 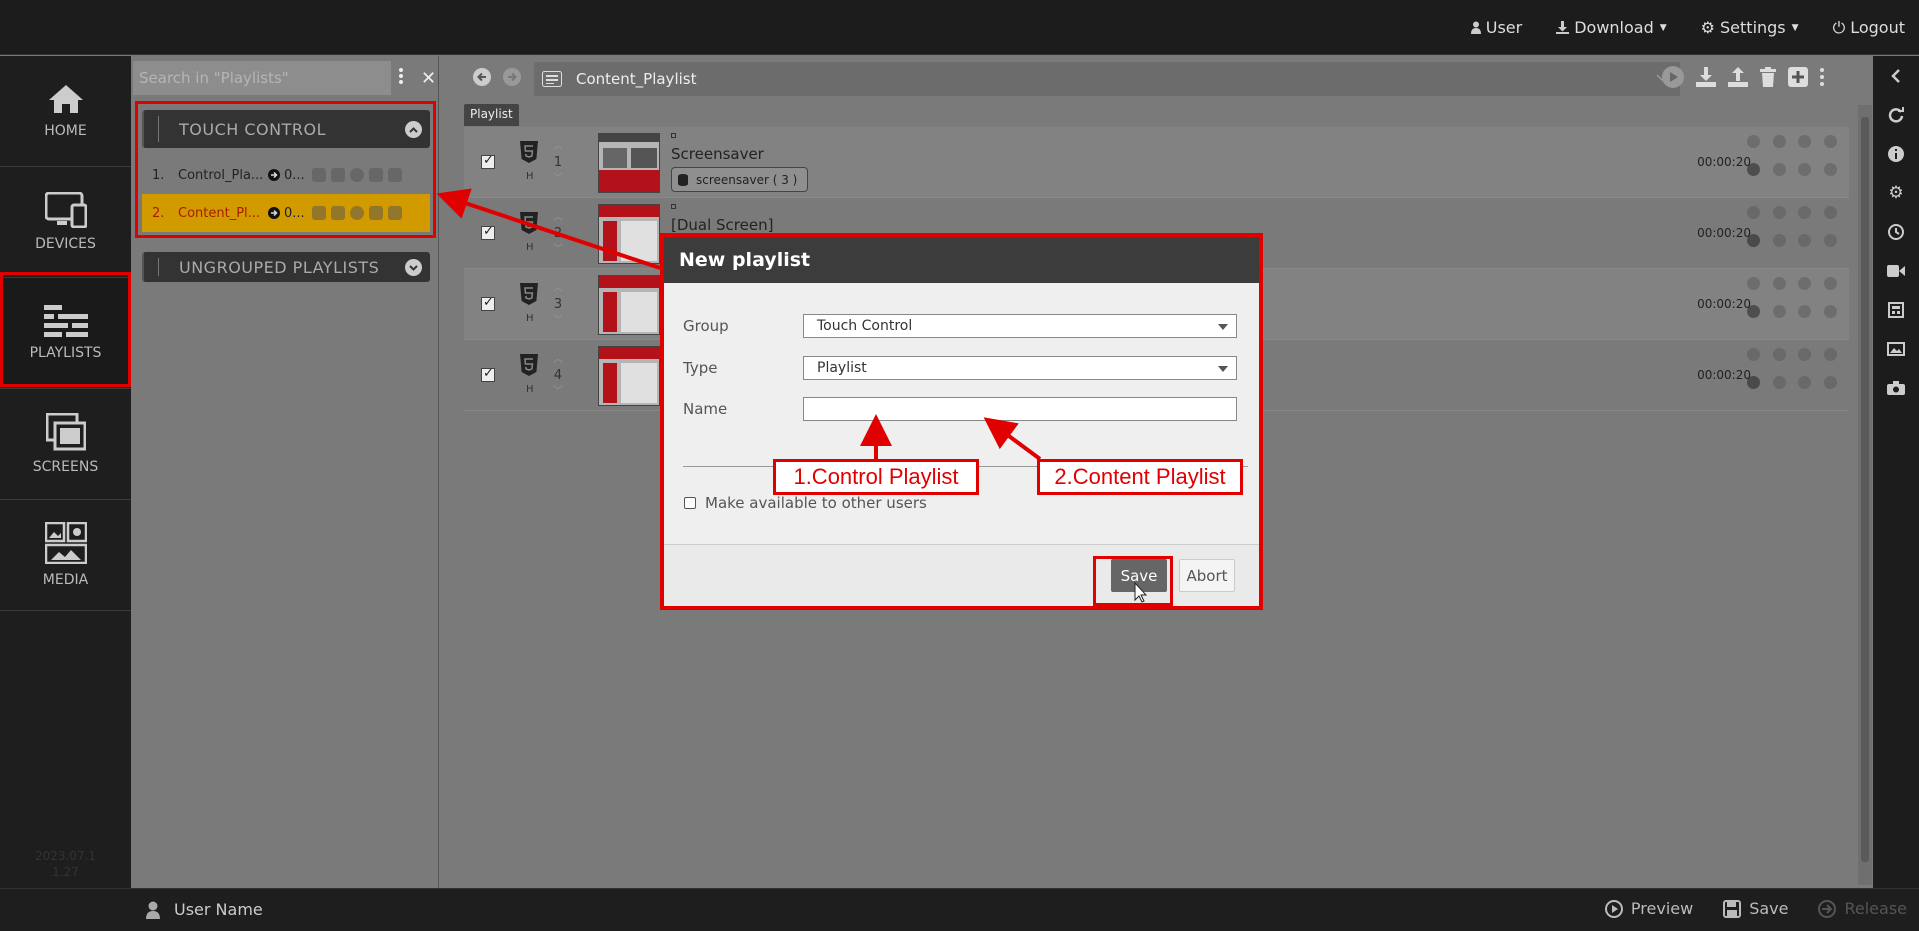 I want to click on release-button: Release, so click(x=1862, y=908).